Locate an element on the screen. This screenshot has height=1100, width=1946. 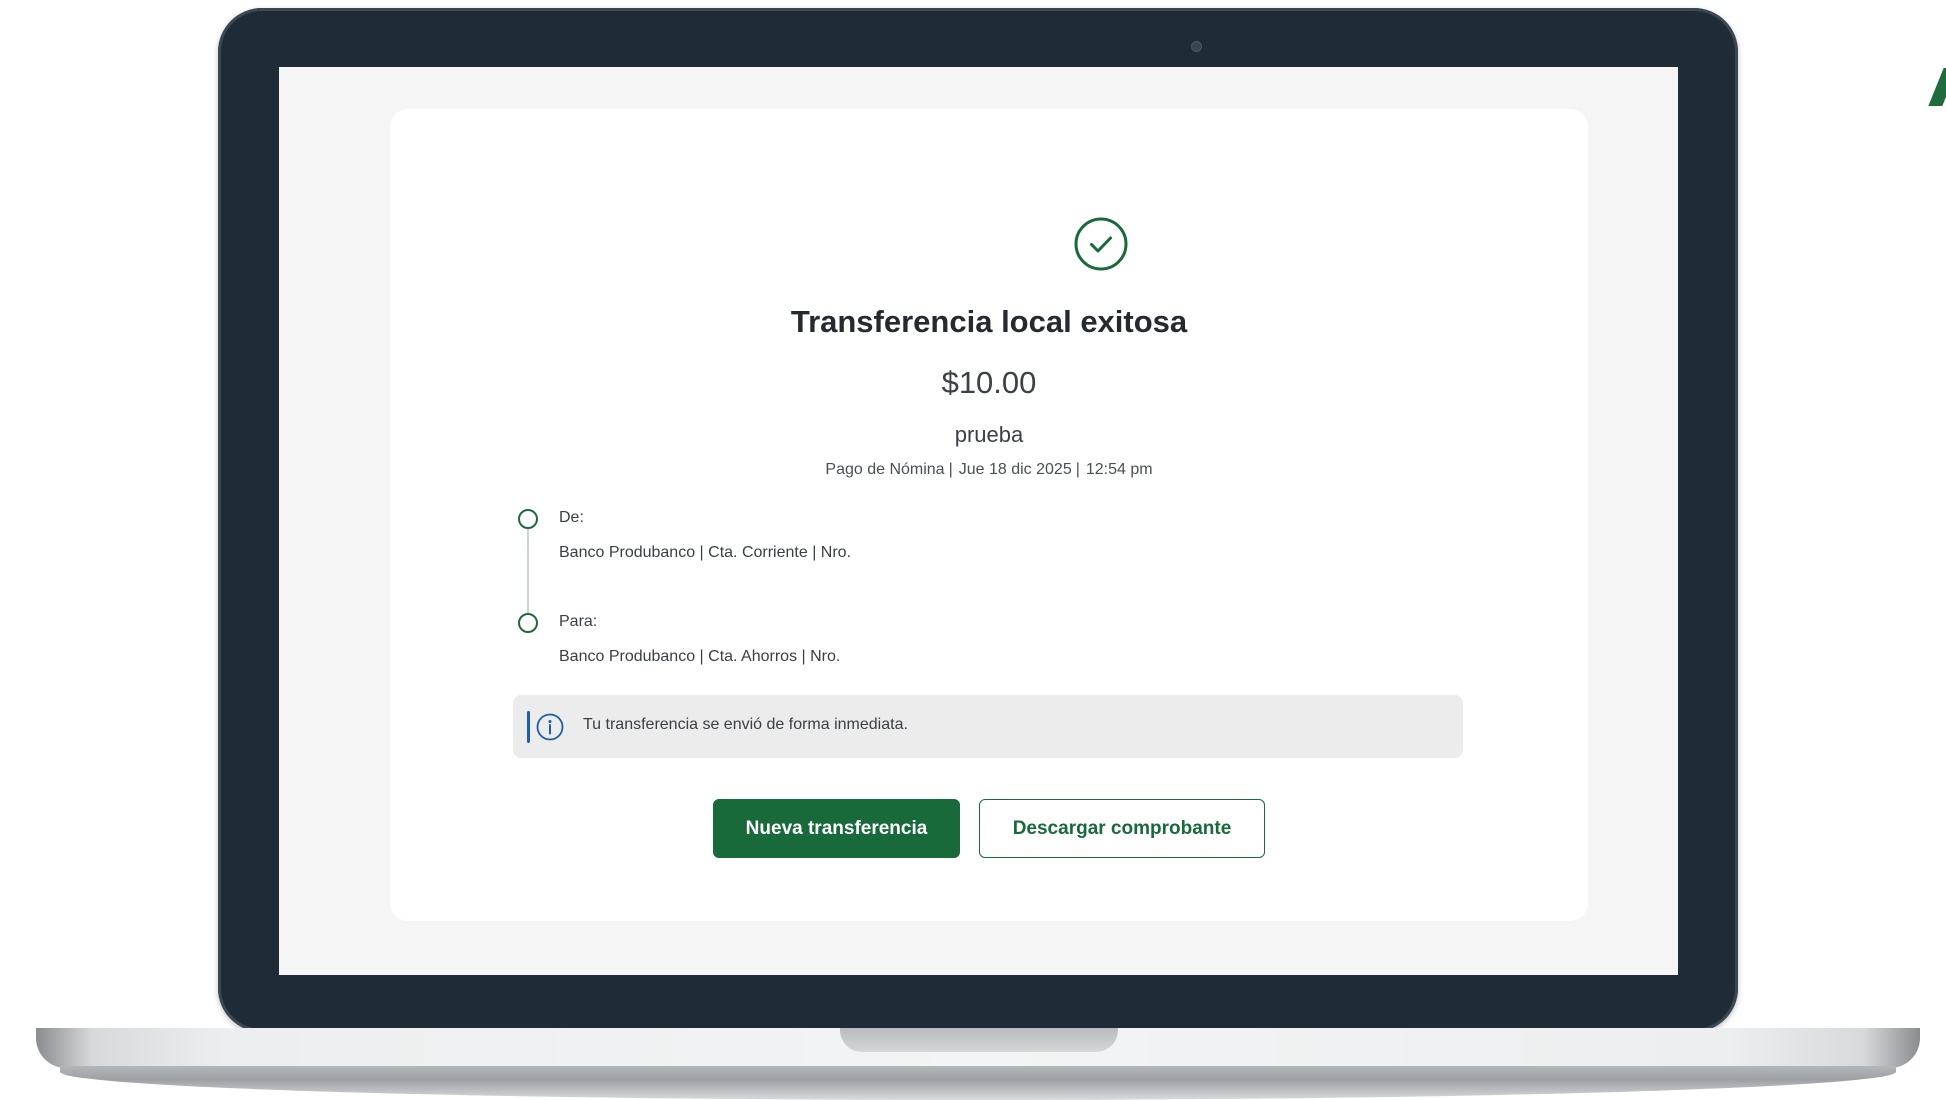
laptop-camera is located at coordinates (1196, 46).